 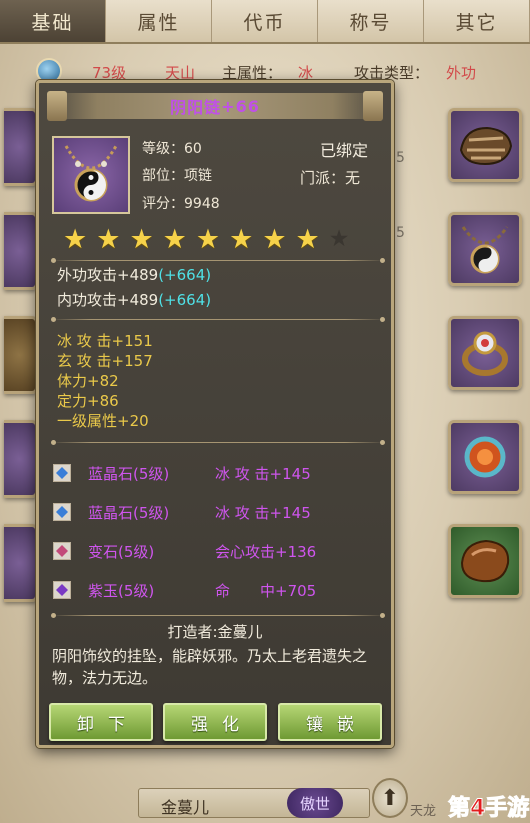 I want to click on item-level: 等级：60, so click(x=172, y=148).